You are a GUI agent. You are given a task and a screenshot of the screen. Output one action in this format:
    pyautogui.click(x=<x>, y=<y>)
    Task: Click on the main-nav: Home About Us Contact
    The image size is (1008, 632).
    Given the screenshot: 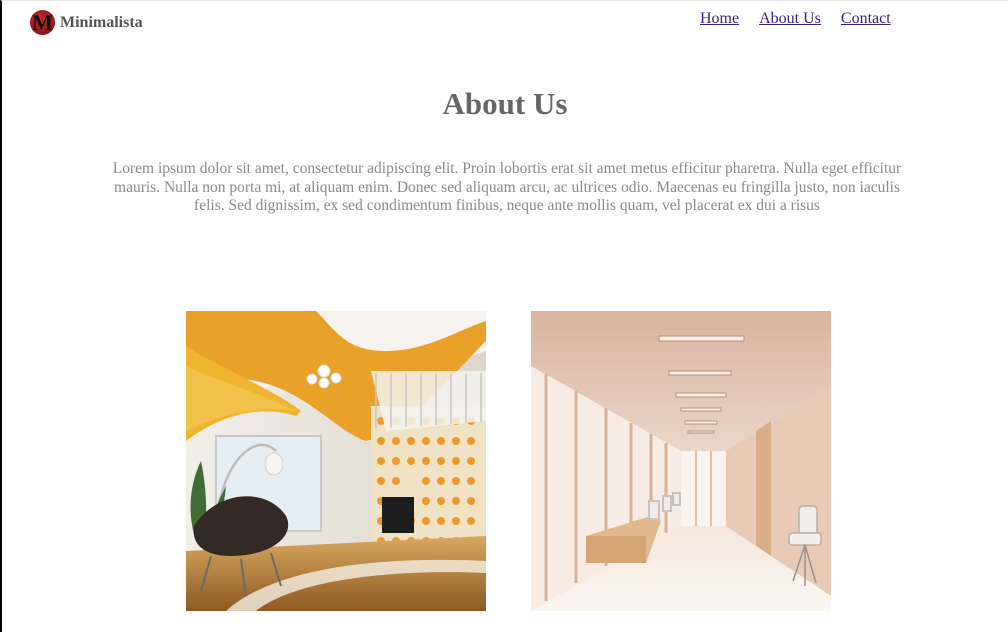 What is the action you would take?
    pyautogui.click(x=805, y=19)
    